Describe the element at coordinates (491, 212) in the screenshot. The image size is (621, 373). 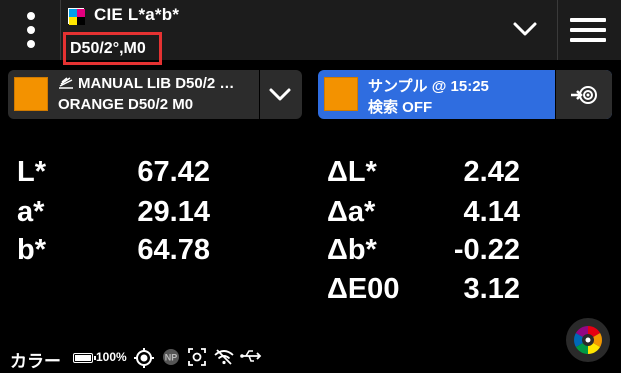
I see `delta-a-value: 4.14` at that location.